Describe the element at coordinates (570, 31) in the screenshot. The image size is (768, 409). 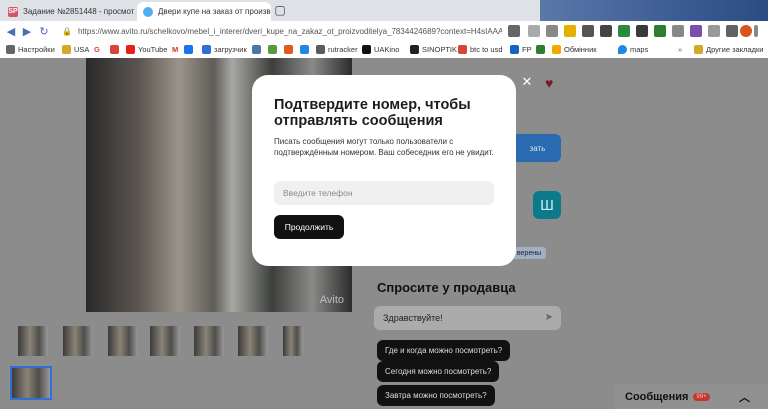
I see `star-icon` at that location.